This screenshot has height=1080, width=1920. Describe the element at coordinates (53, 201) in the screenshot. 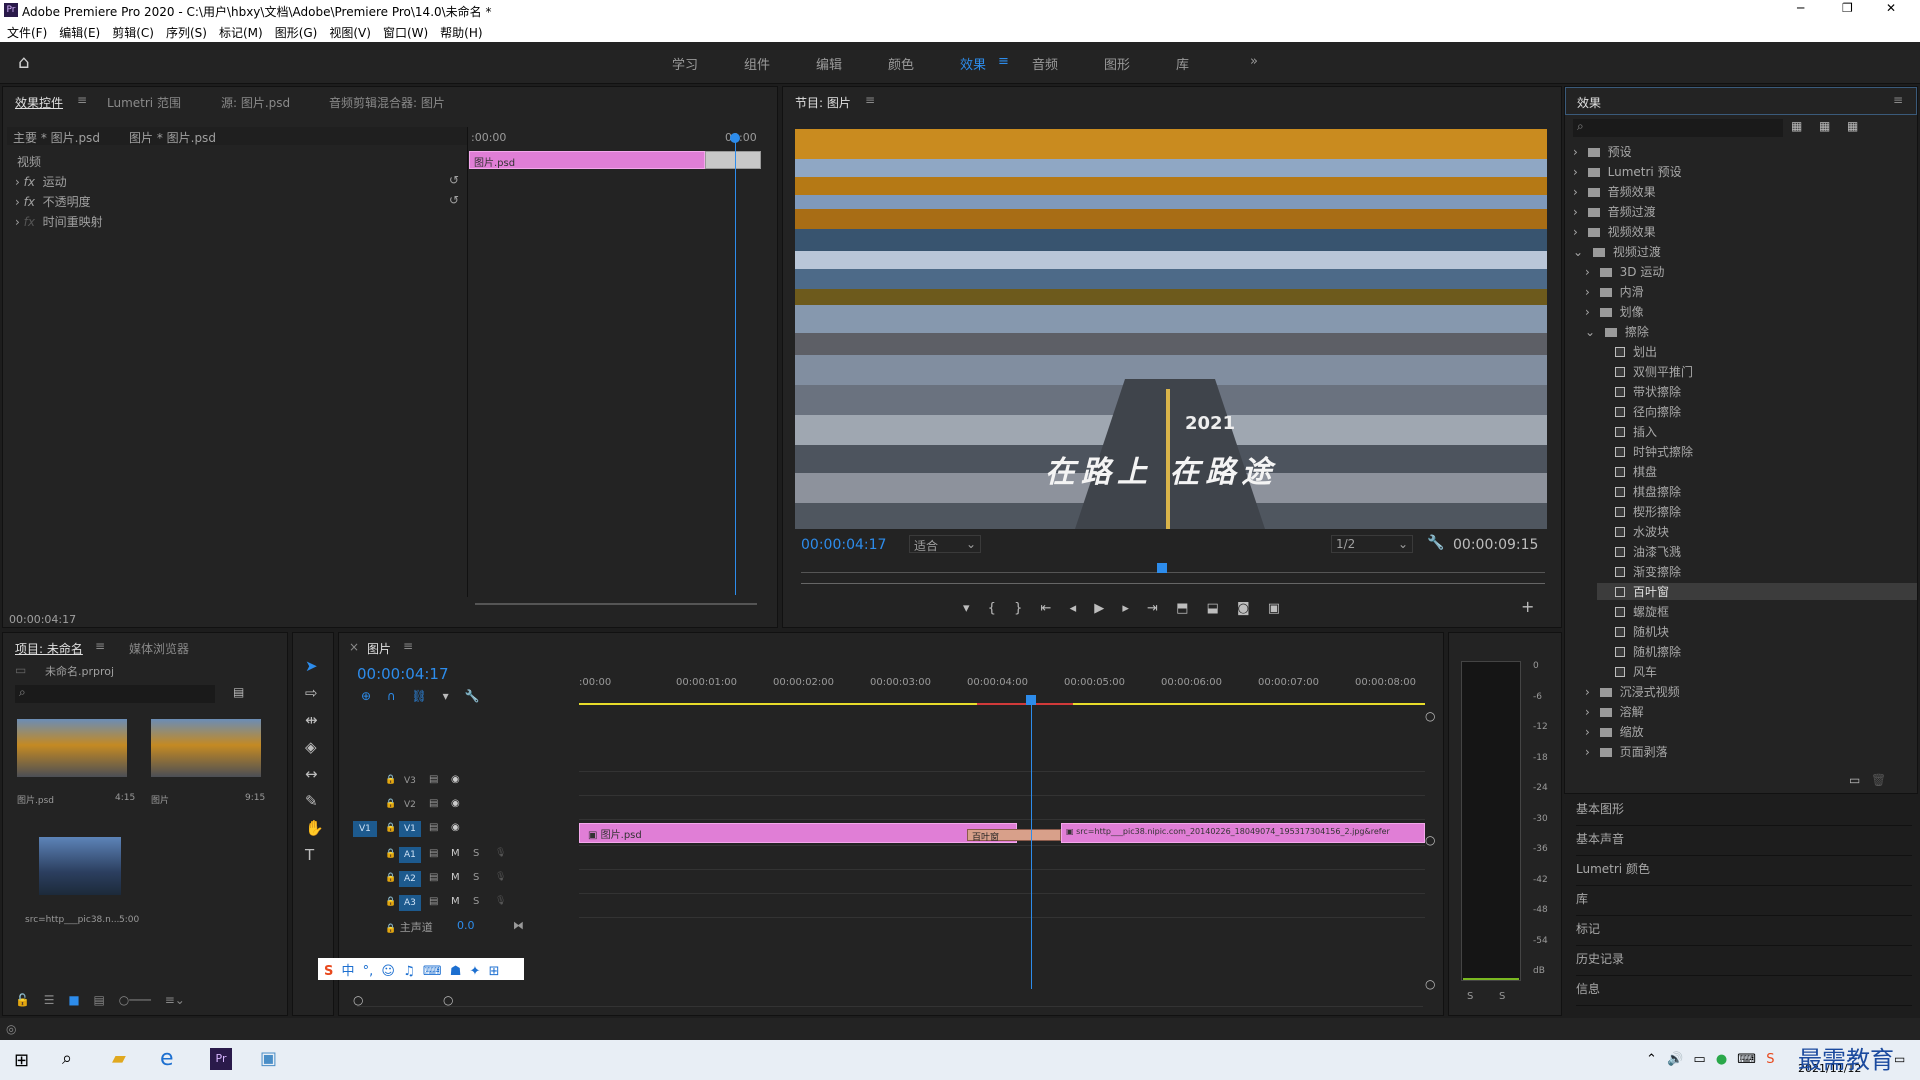

I see `fx-opacity: › fx 不透明度` at that location.